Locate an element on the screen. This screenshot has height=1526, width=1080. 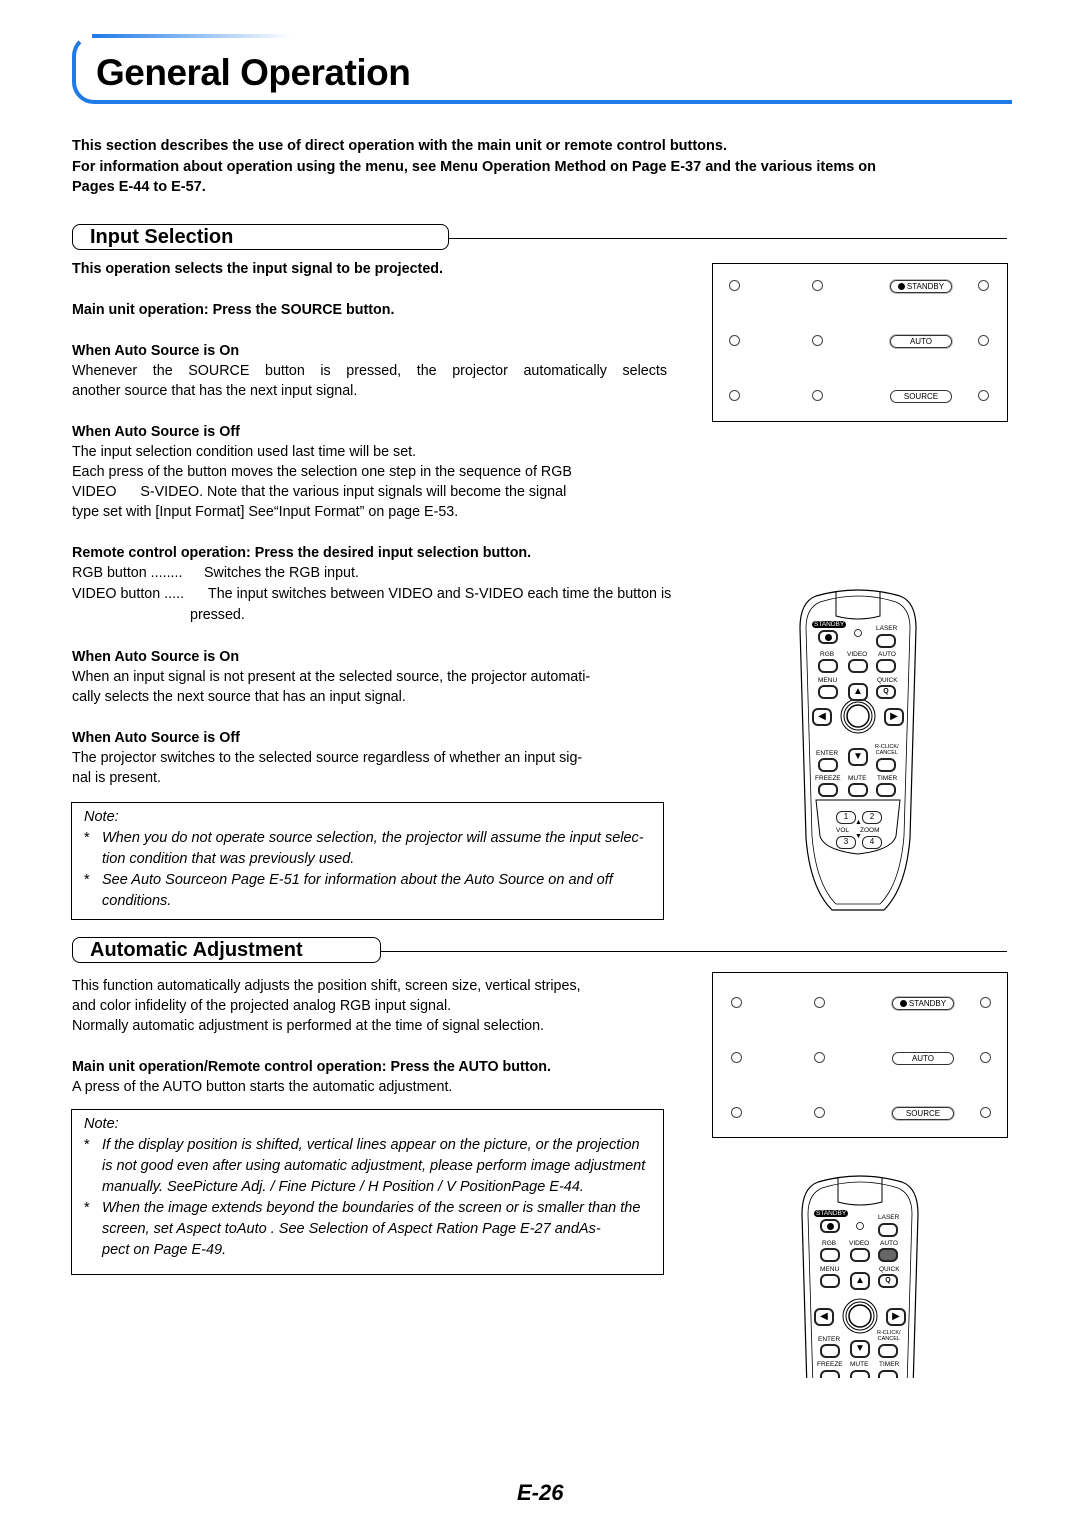
section-heading-input-selection: Input Selection is located at coordinates (260, 237).